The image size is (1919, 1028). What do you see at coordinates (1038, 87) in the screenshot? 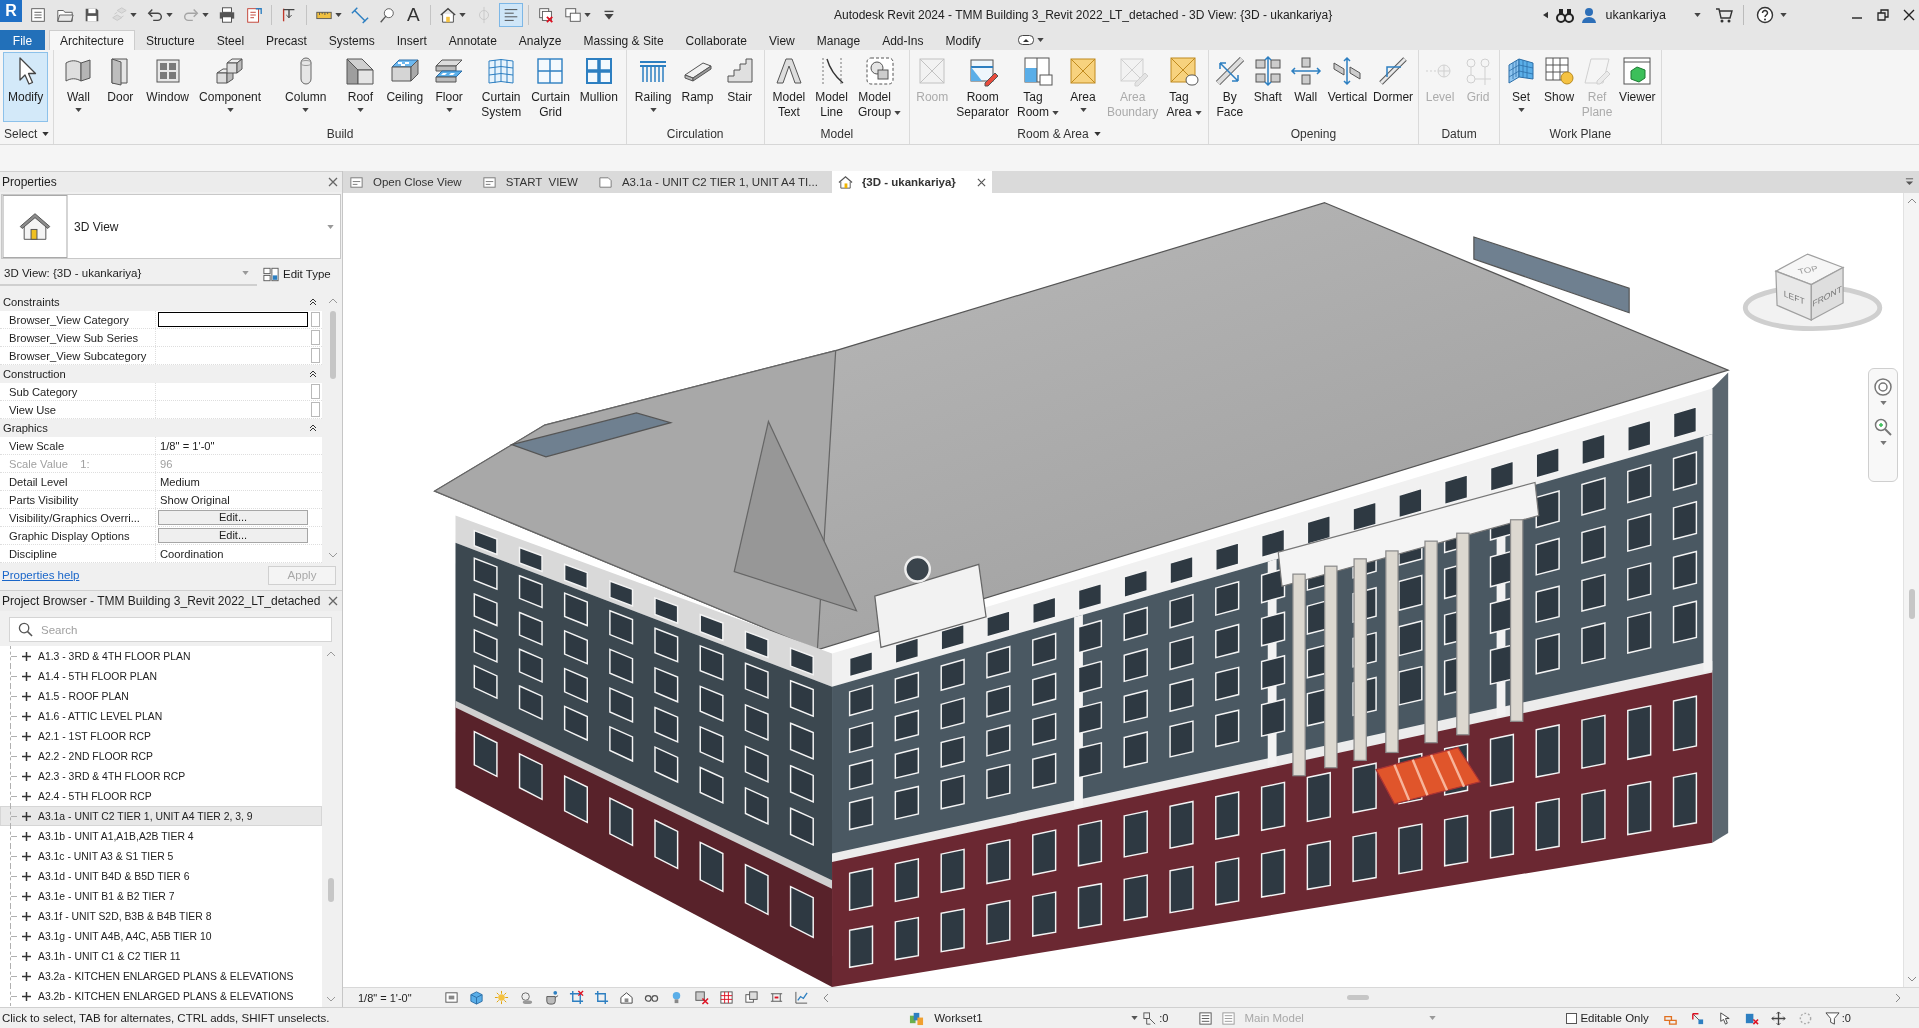
I see `ribbon-button: Tag Room` at bounding box center [1038, 87].